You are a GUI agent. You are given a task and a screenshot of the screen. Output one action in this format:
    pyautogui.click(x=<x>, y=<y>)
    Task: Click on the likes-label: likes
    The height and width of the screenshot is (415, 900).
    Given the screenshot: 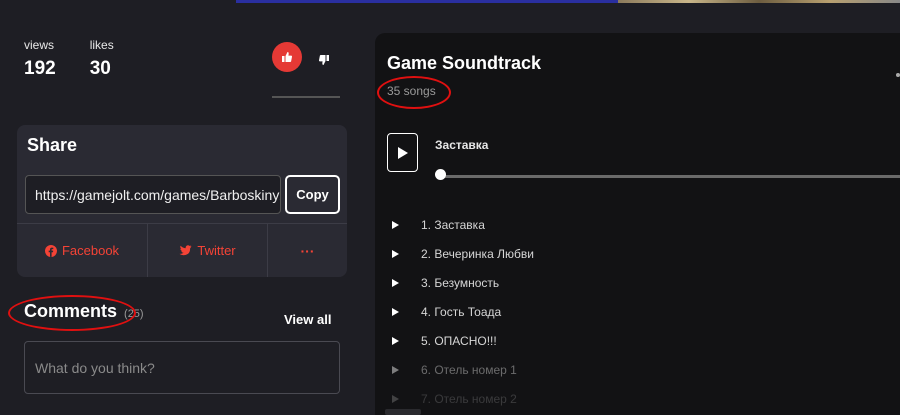 What is the action you would take?
    pyautogui.click(x=101, y=45)
    